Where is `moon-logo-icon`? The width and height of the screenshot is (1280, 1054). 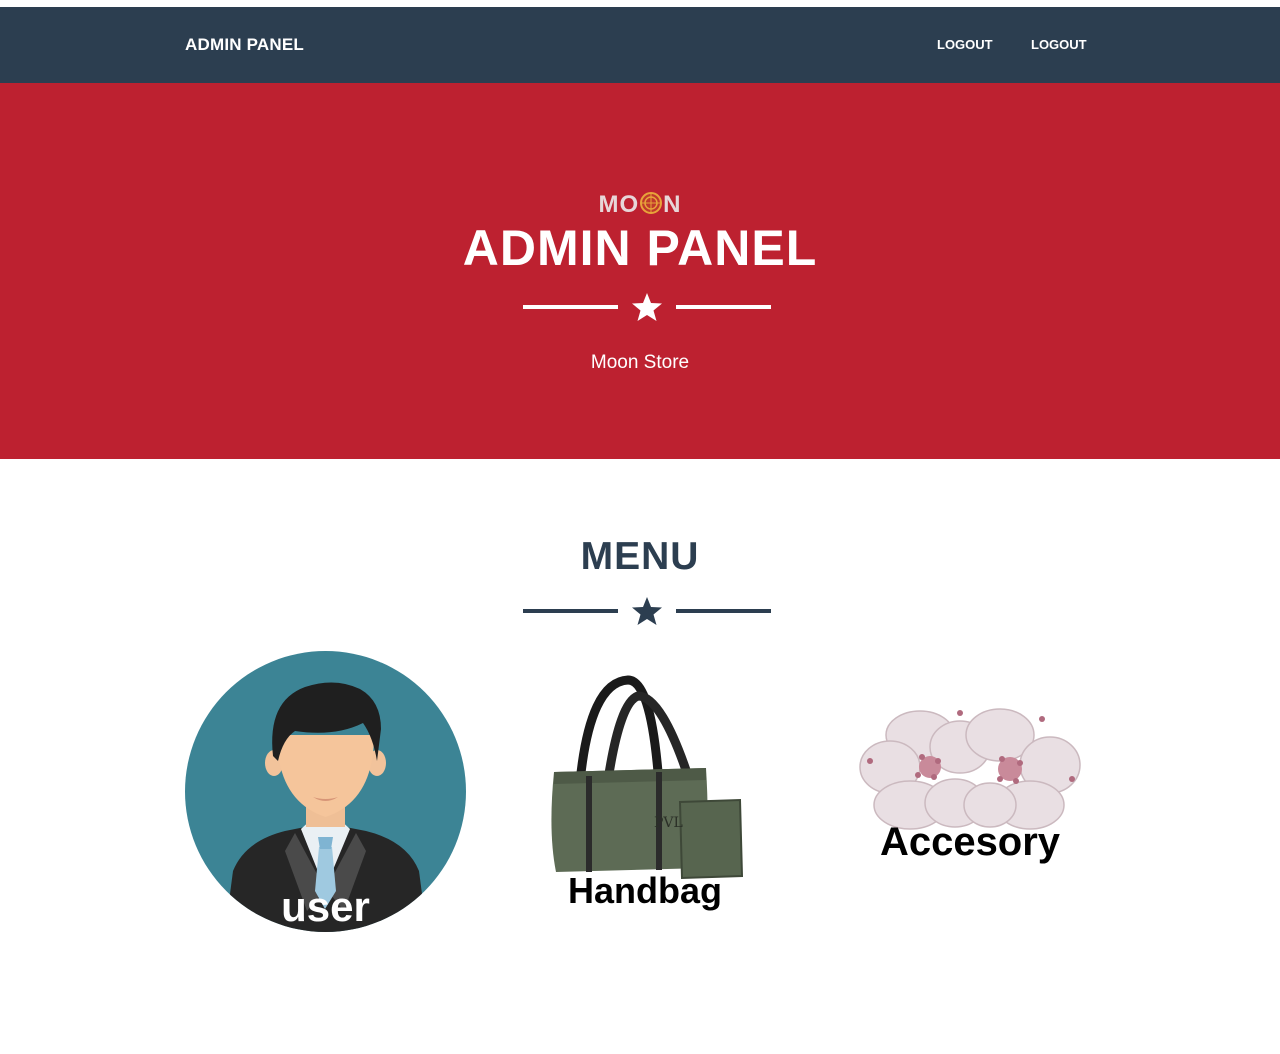
moon-logo-icon is located at coordinates (651, 203).